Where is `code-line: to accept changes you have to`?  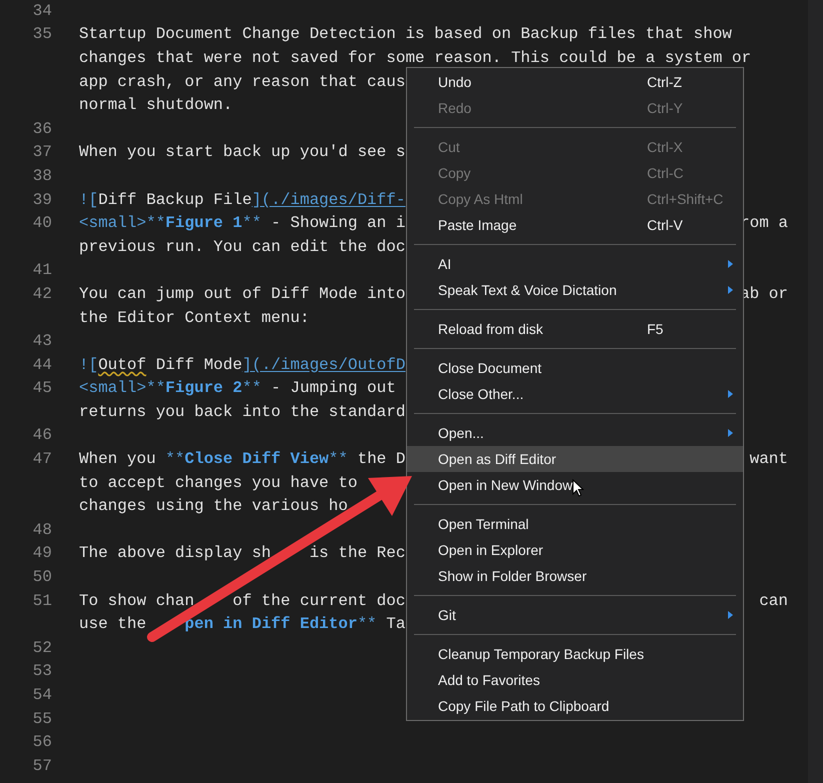
code-line: to accept changes you have to is located at coordinates (218, 483).